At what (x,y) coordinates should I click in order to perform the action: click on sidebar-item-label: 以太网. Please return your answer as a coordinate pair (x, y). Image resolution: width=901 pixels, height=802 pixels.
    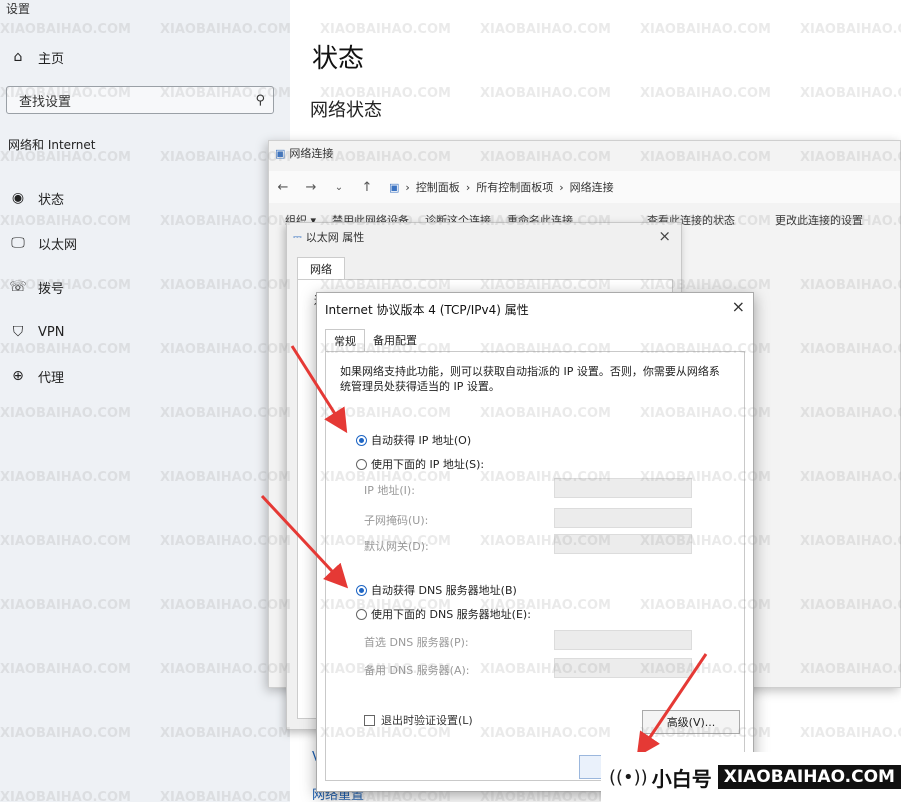
    Looking at the image, I should click on (58, 245).